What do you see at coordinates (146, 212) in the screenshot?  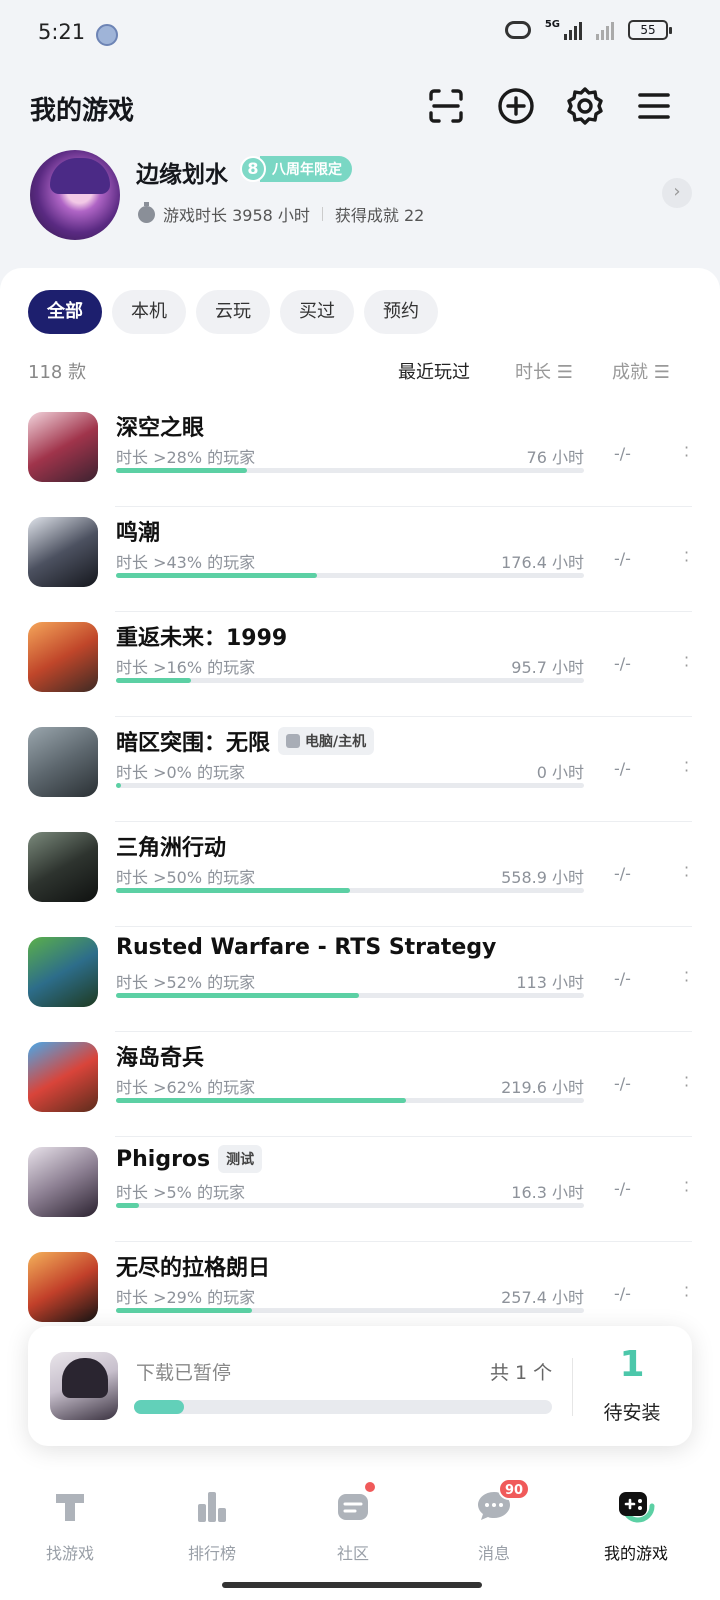 I see `stopwatch-icon` at bounding box center [146, 212].